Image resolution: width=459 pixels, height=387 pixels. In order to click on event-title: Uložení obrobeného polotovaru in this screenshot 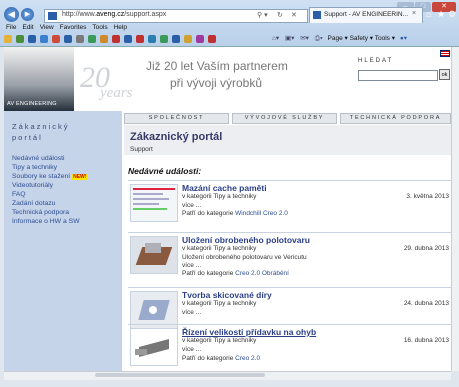, I will do `click(246, 240)`.